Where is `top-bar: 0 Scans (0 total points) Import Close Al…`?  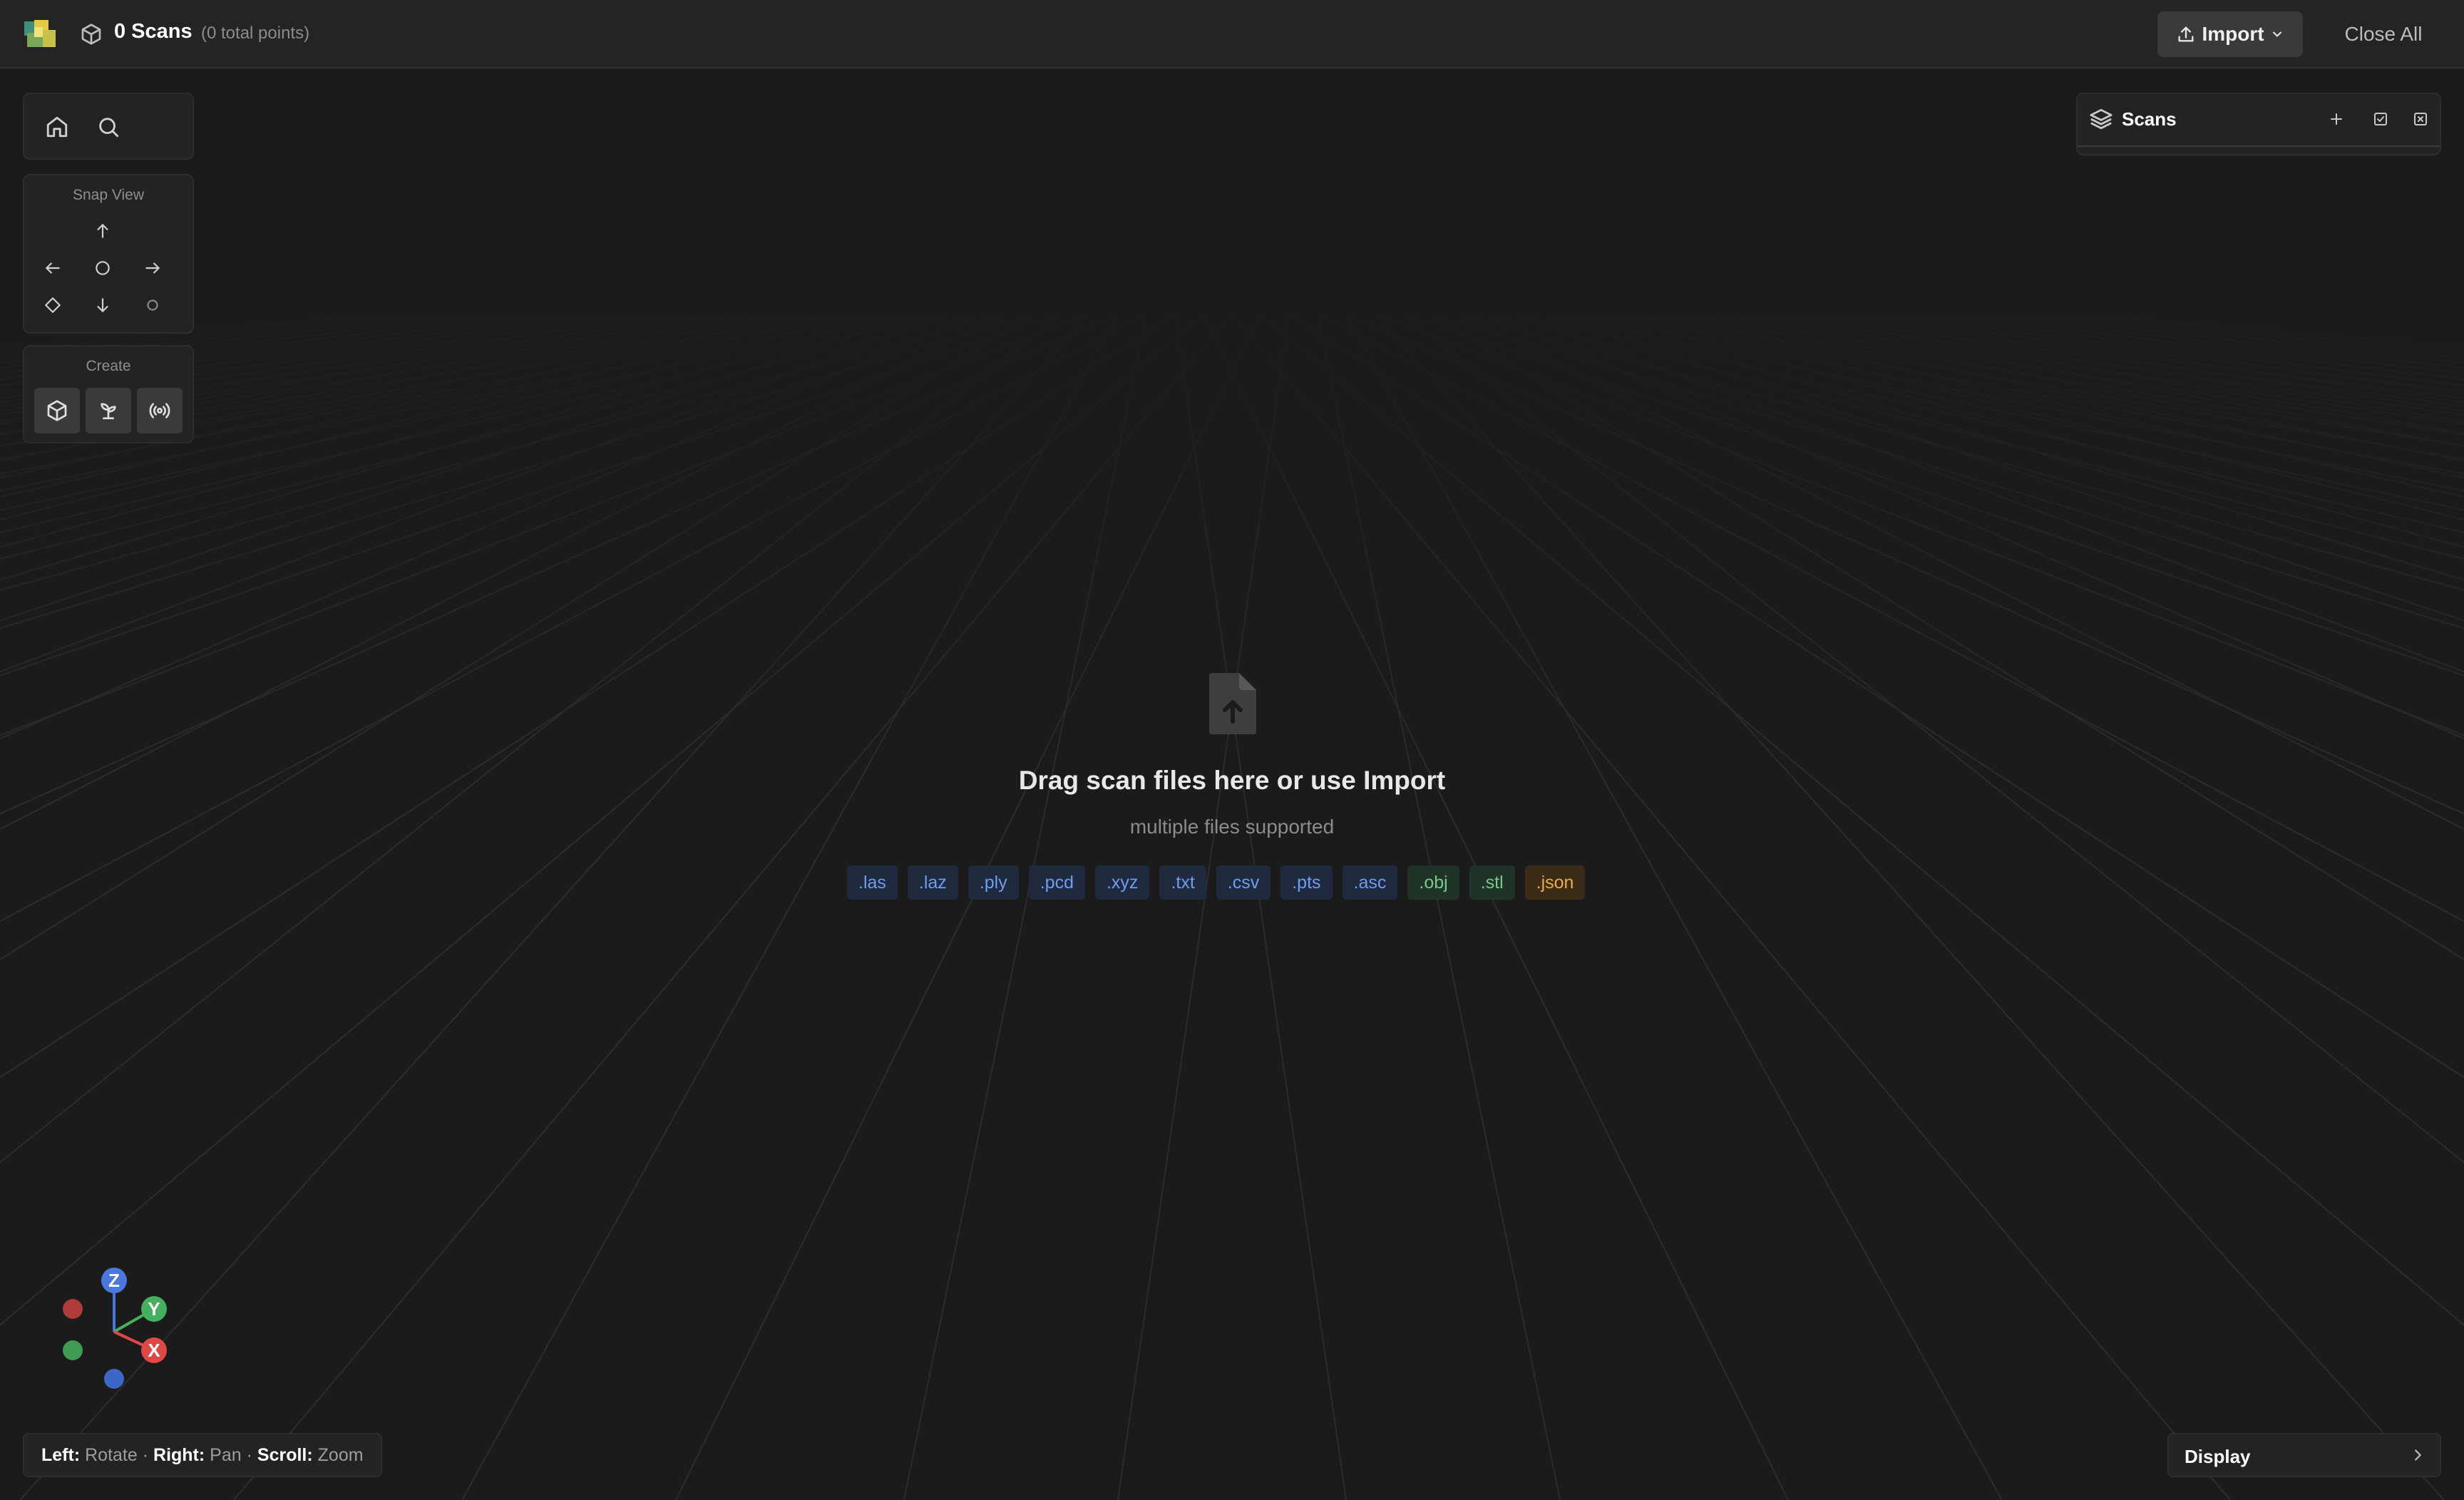
top-bar: 0 Scans (0 total points) Import Close Al… is located at coordinates (1232, 34).